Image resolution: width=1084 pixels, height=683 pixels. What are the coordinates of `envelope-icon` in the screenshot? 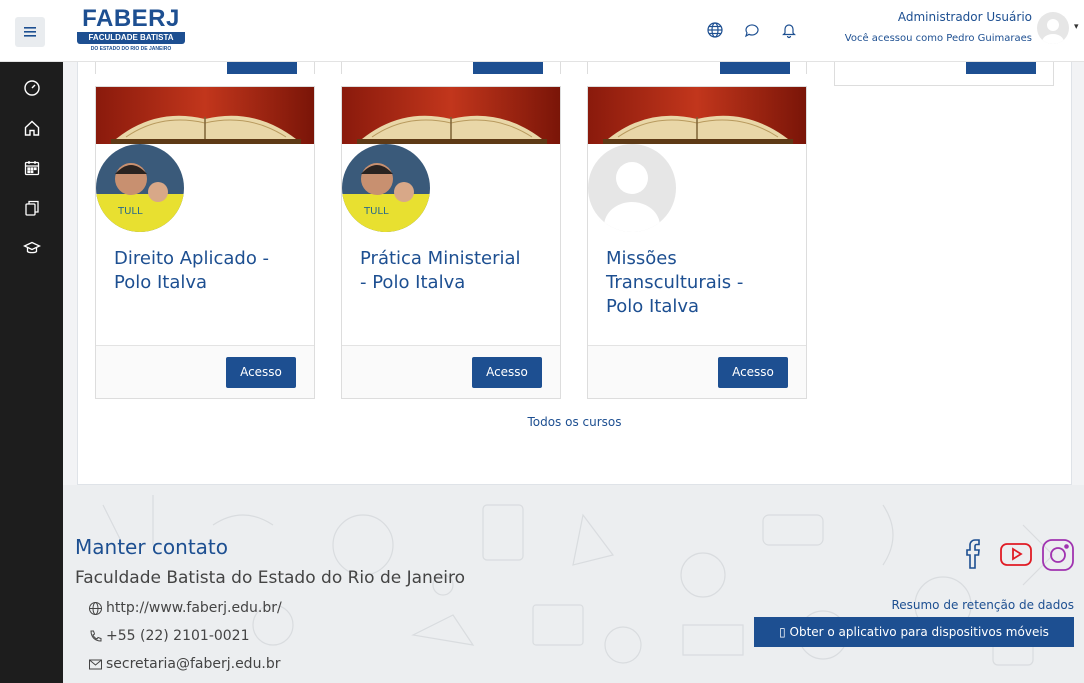 It's located at (95, 664).